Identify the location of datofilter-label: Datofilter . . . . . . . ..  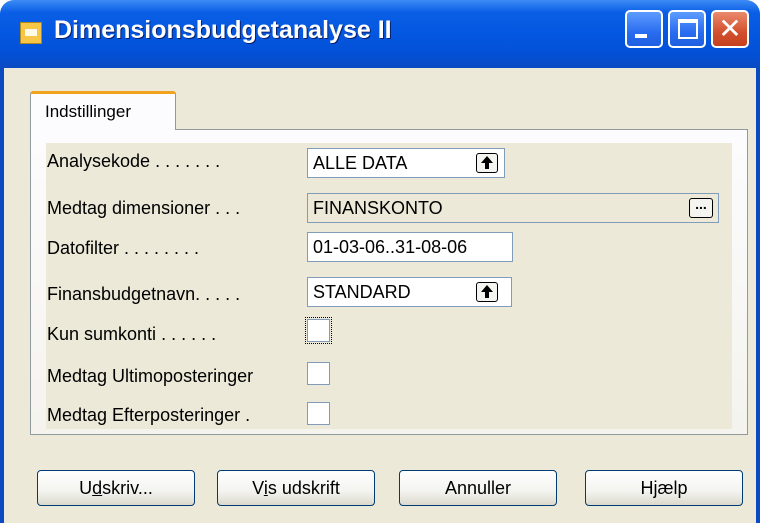
(123, 248).